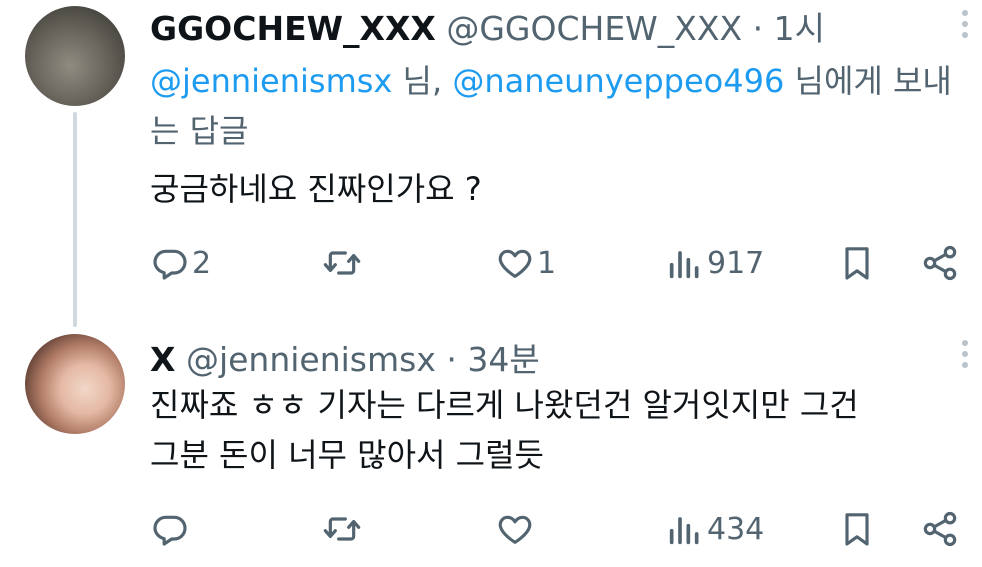 This screenshot has width=982, height=567. What do you see at coordinates (736, 263) in the screenshot?
I see `view-count: 917` at bounding box center [736, 263].